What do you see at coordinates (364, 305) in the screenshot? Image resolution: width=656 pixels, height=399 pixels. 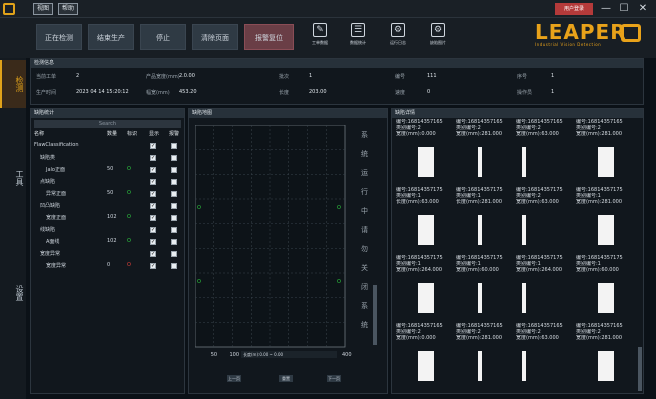 I see `map-side-label: 系` at bounding box center [364, 305].